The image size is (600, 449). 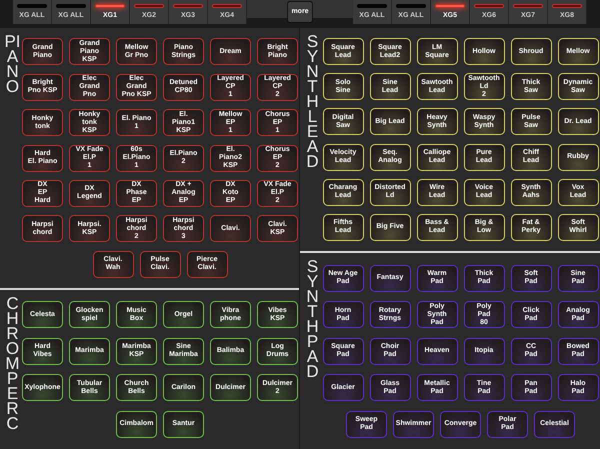 I want to click on section-title: SYNTH PAD, so click(x=312, y=321).